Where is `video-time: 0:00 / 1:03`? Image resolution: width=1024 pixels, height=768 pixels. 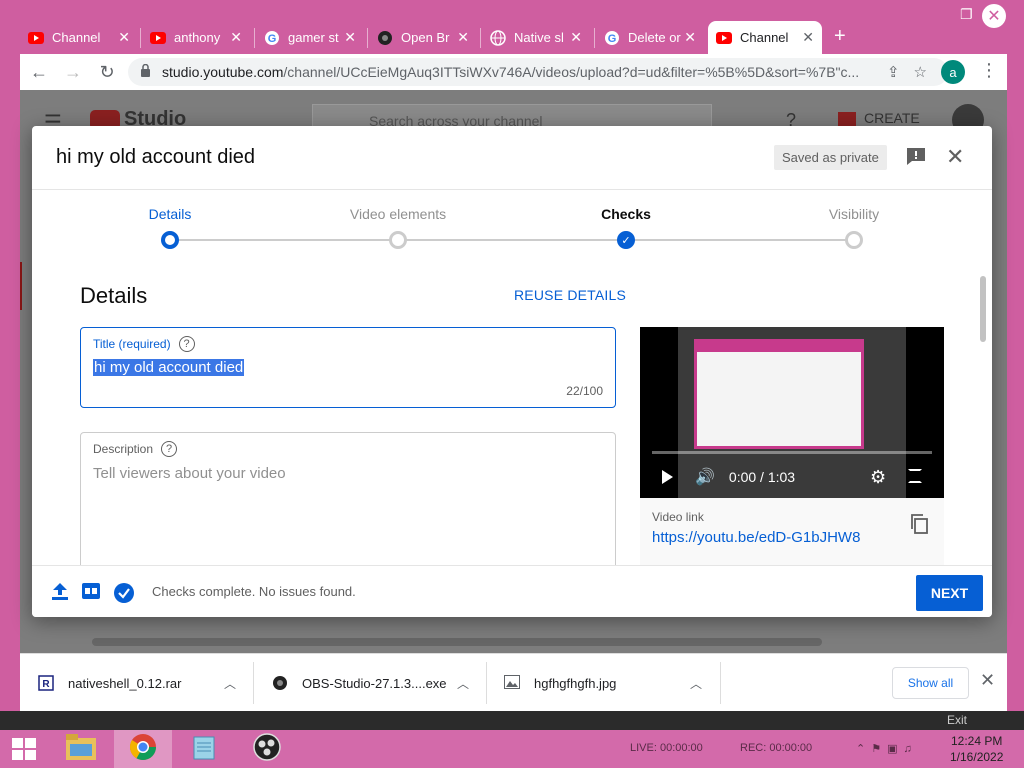
video-time: 0:00 / 1:03 is located at coordinates (762, 477).